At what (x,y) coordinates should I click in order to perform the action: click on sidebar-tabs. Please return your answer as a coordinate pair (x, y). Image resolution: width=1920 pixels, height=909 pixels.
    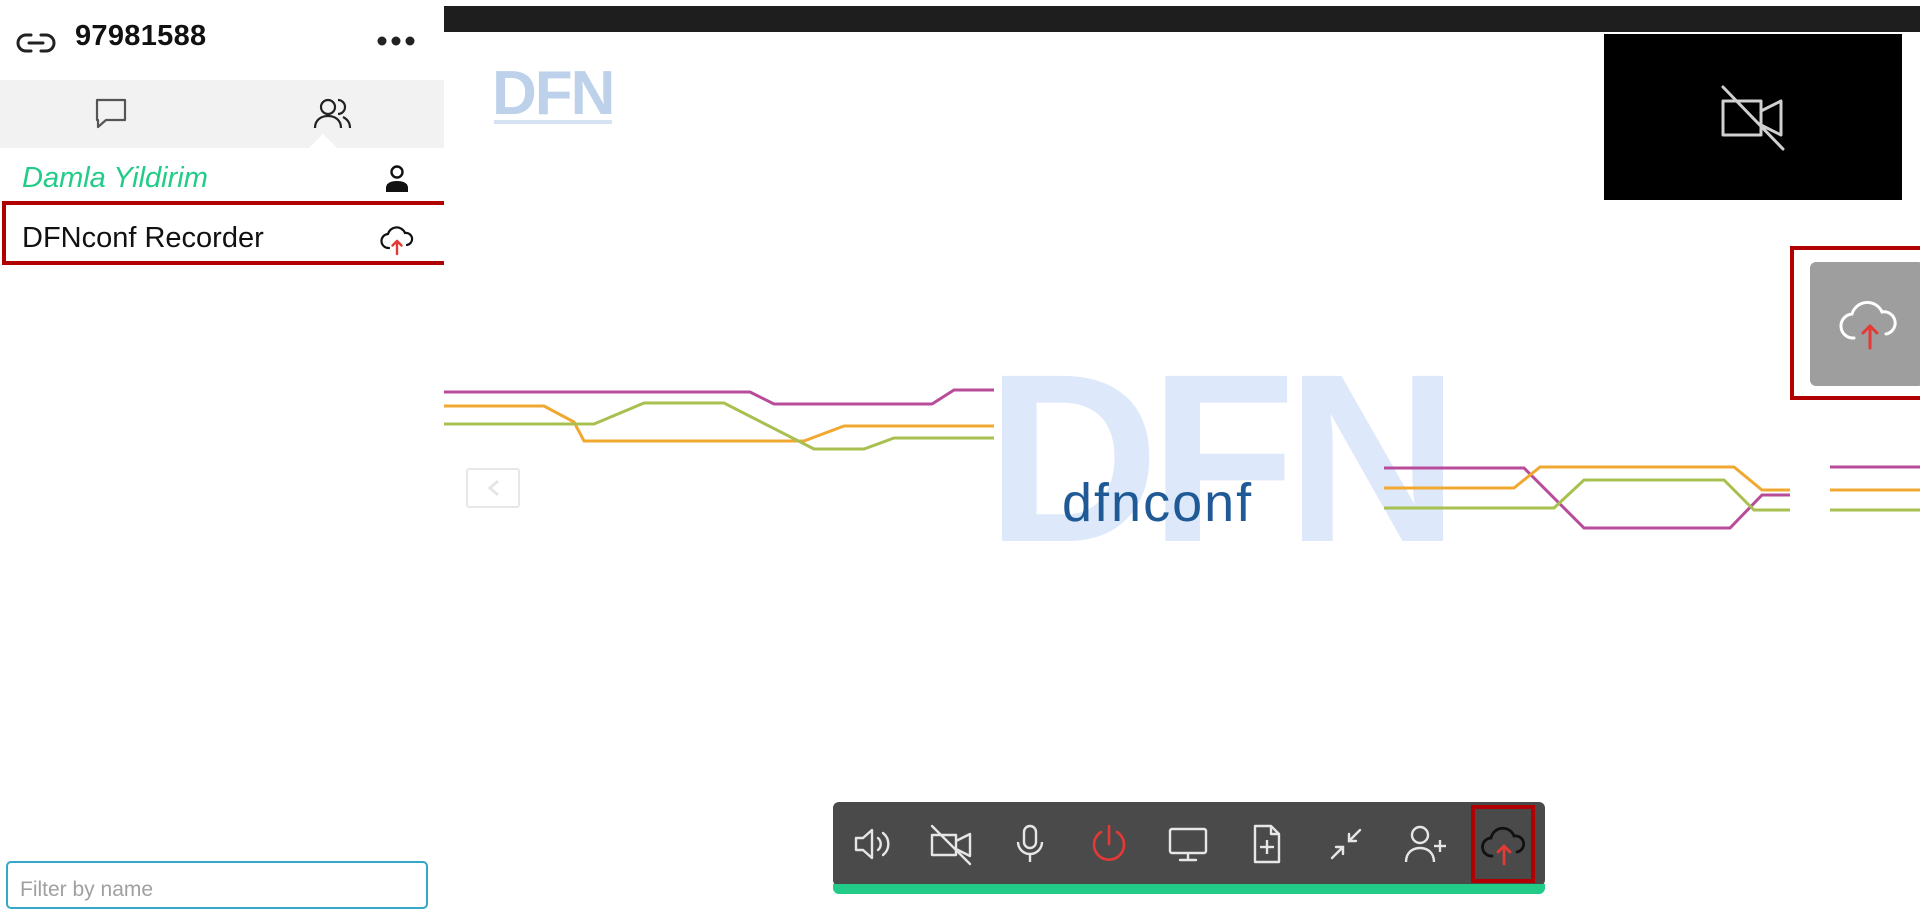
    Looking at the image, I should click on (222, 114).